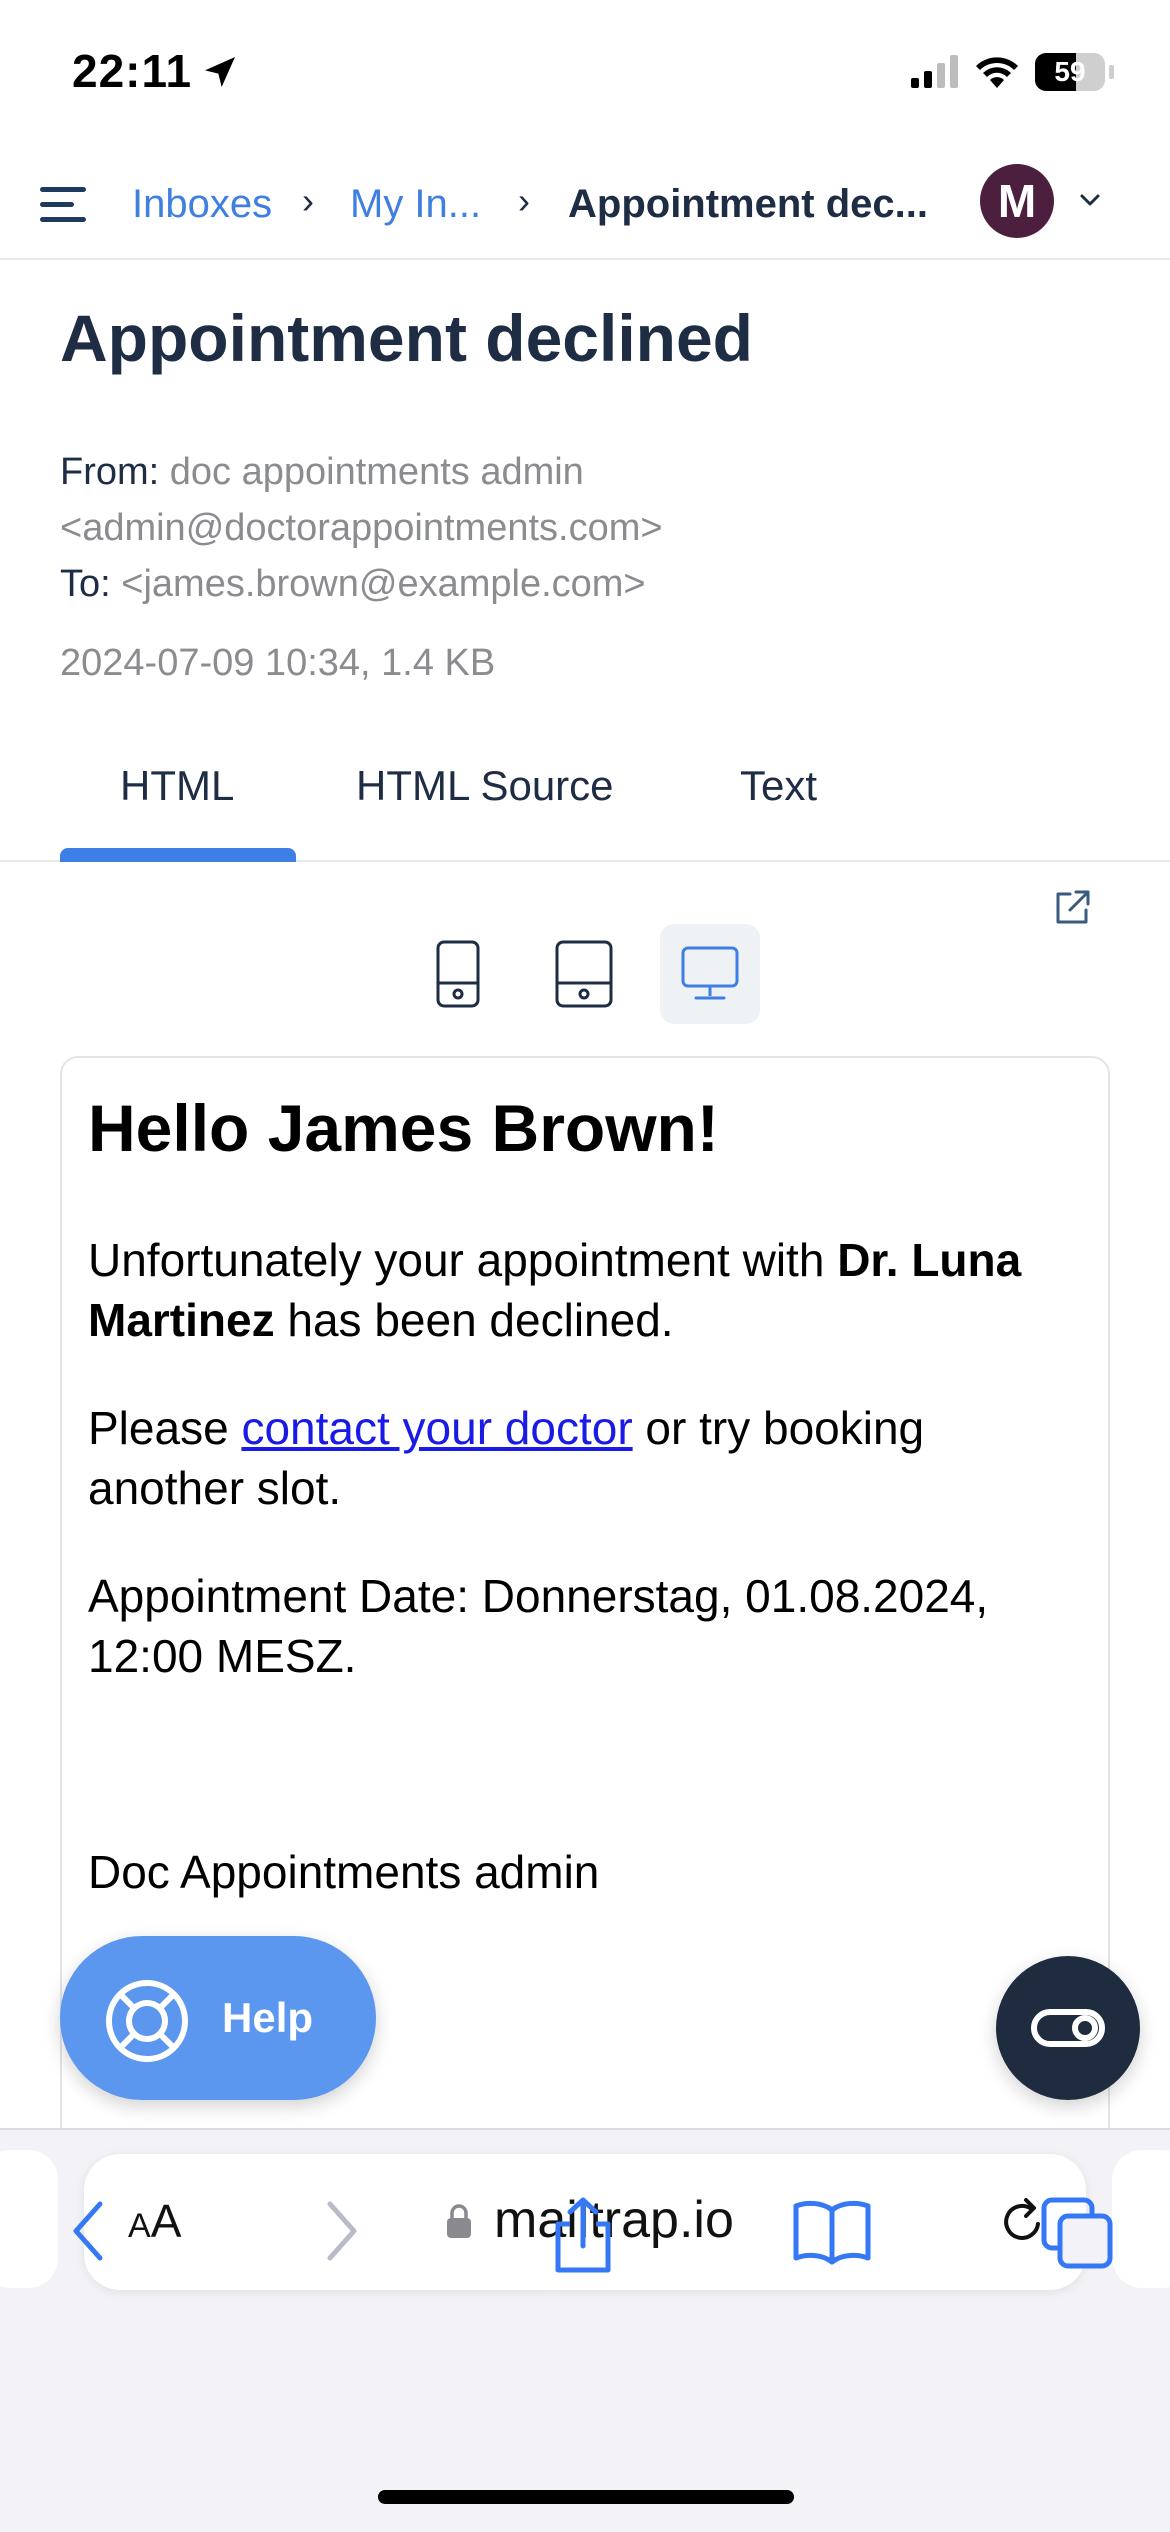 This screenshot has width=1170, height=2532. Describe the element at coordinates (344, 1872) in the screenshot. I see `email-signature: Doc Appointments admin` at that location.